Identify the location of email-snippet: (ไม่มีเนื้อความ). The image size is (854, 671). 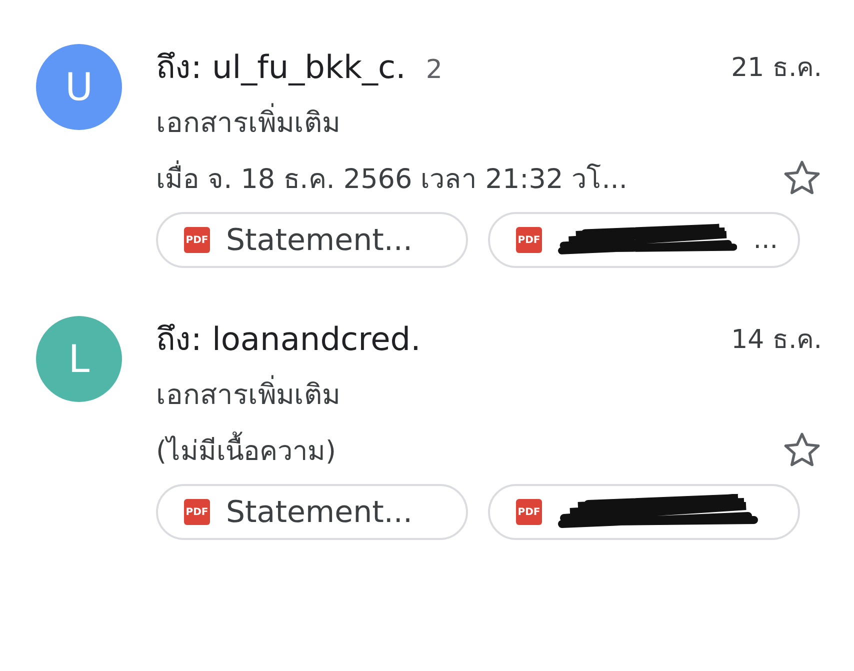
(246, 450).